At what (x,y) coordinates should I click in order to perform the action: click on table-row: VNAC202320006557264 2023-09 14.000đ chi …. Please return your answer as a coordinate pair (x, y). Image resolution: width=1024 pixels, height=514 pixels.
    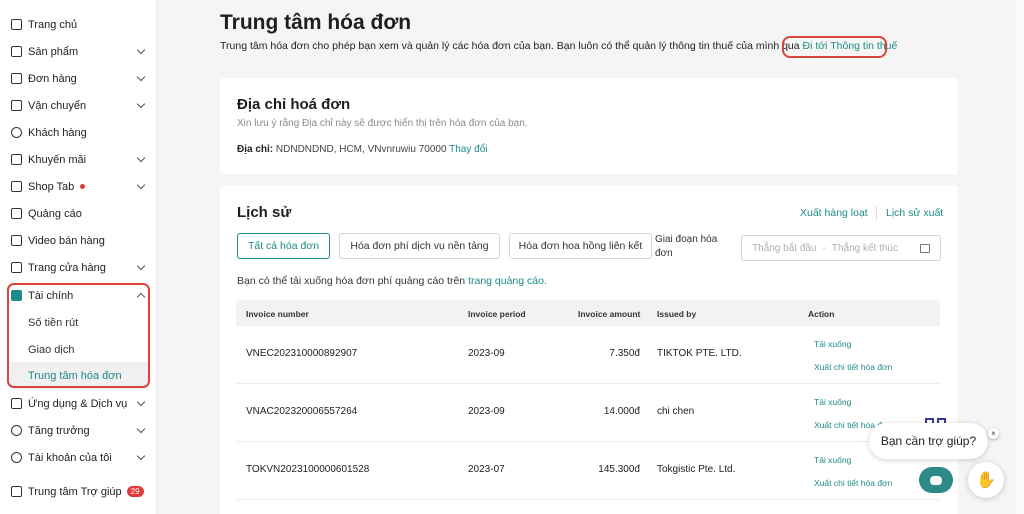
    Looking at the image, I should click on (588, 413).